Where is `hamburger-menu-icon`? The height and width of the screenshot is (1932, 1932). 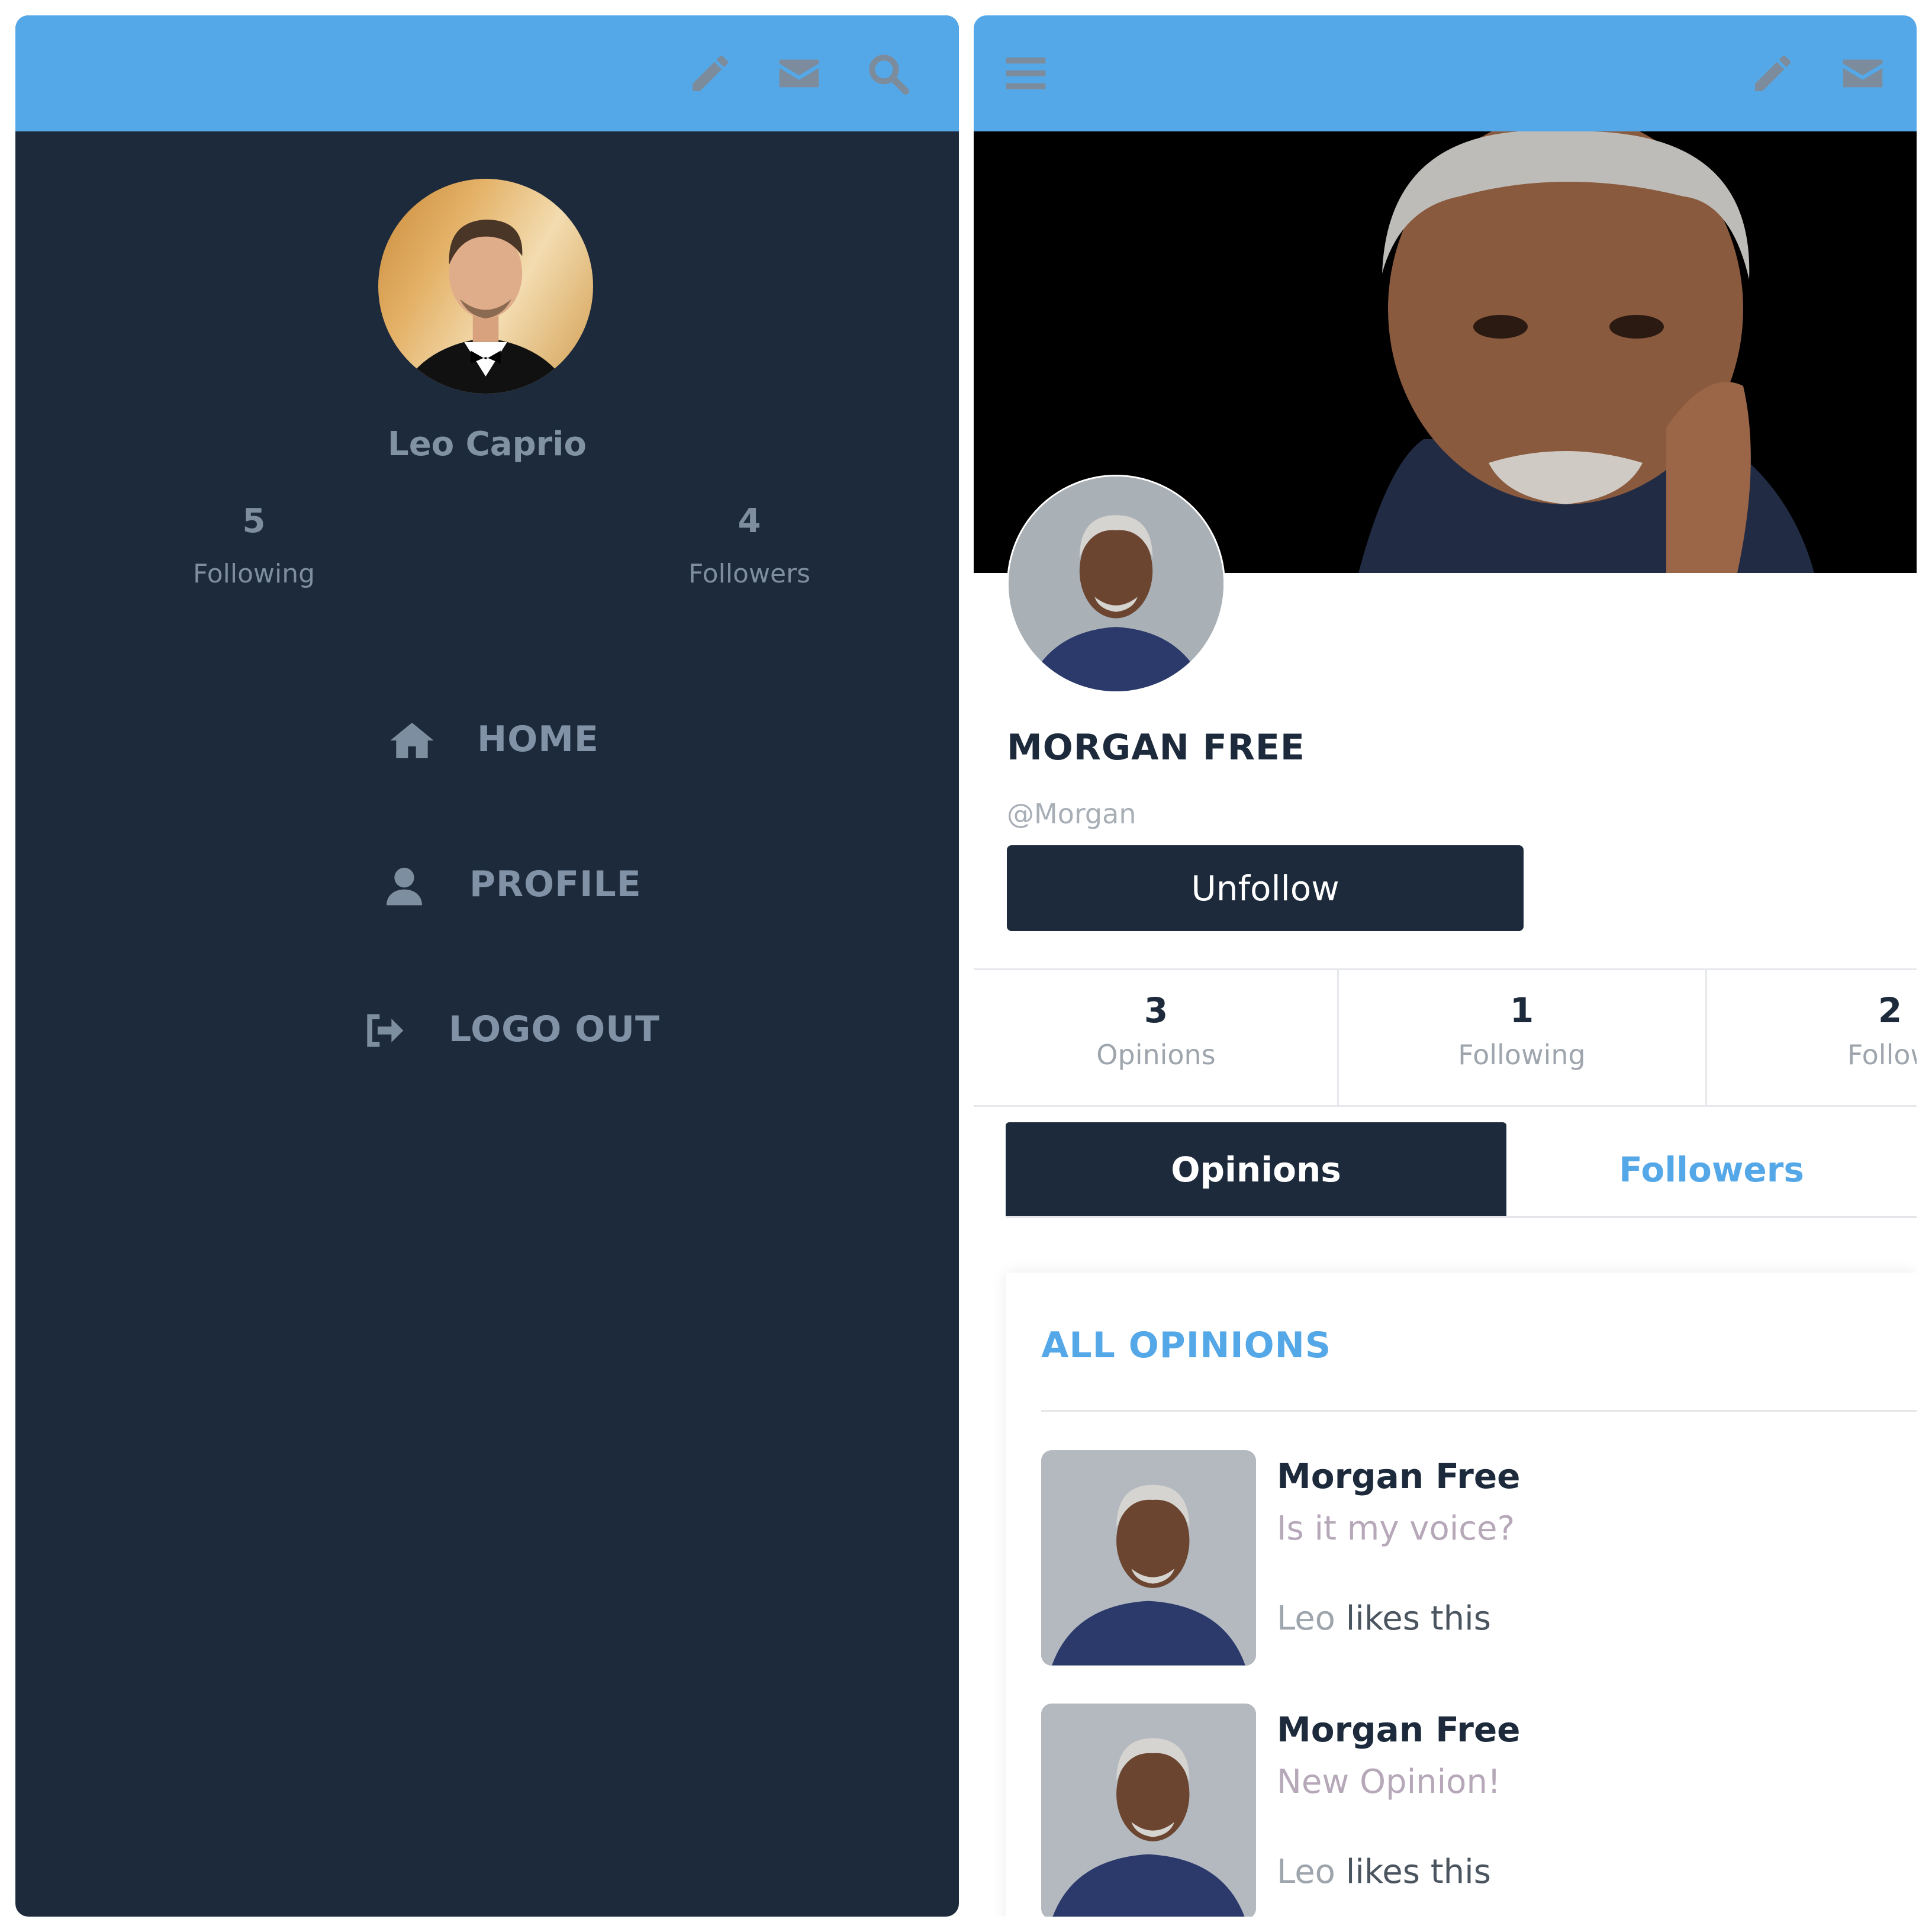 hamburger-menu-icon is located at coordinates (1025, 73).